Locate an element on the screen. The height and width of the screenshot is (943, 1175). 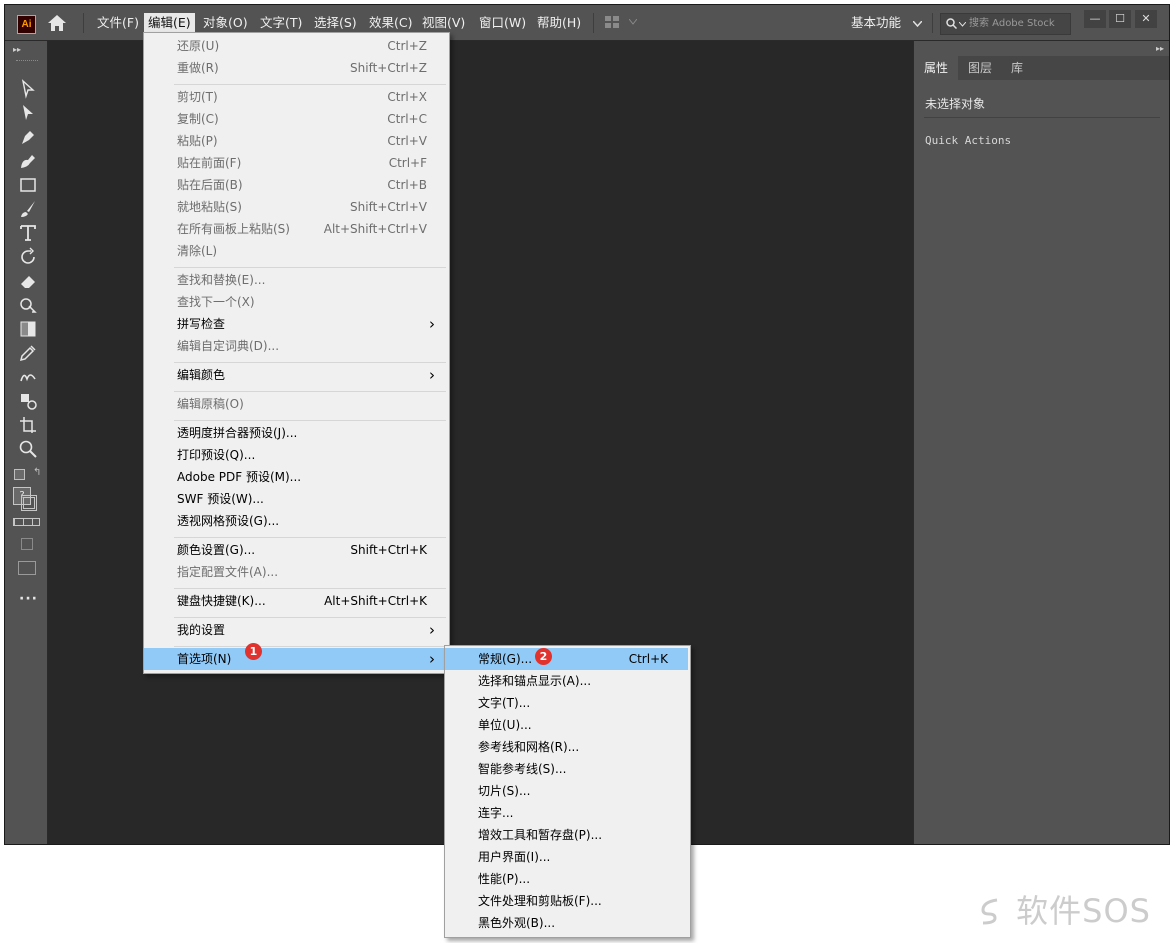
arrange-documents-icon is located at coordinates (612, 22).